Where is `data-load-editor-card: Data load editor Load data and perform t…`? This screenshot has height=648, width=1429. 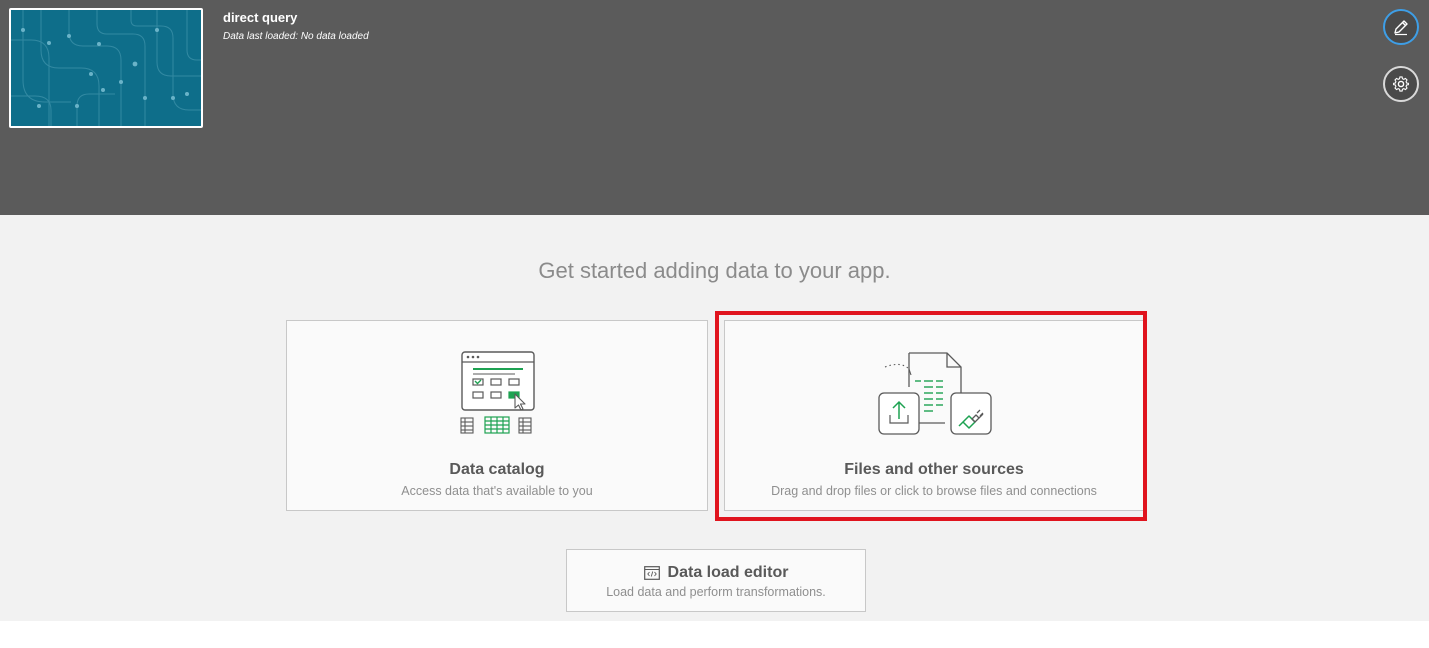
data-load-editor-card: Data load editor Load data and perform t… is located at coordinates (716, 580).